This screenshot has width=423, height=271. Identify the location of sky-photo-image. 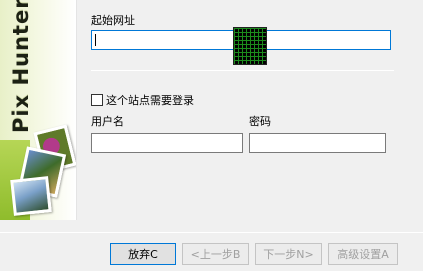
(31, 196).